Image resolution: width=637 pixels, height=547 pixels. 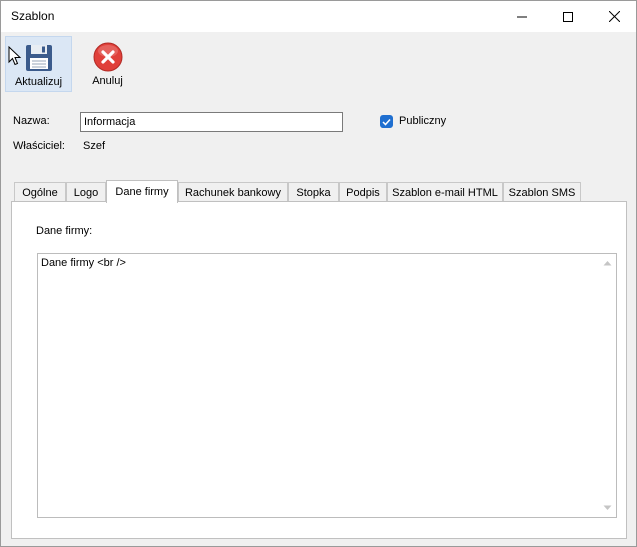 I want to click on minimize-button, so click(x=522, y=16).